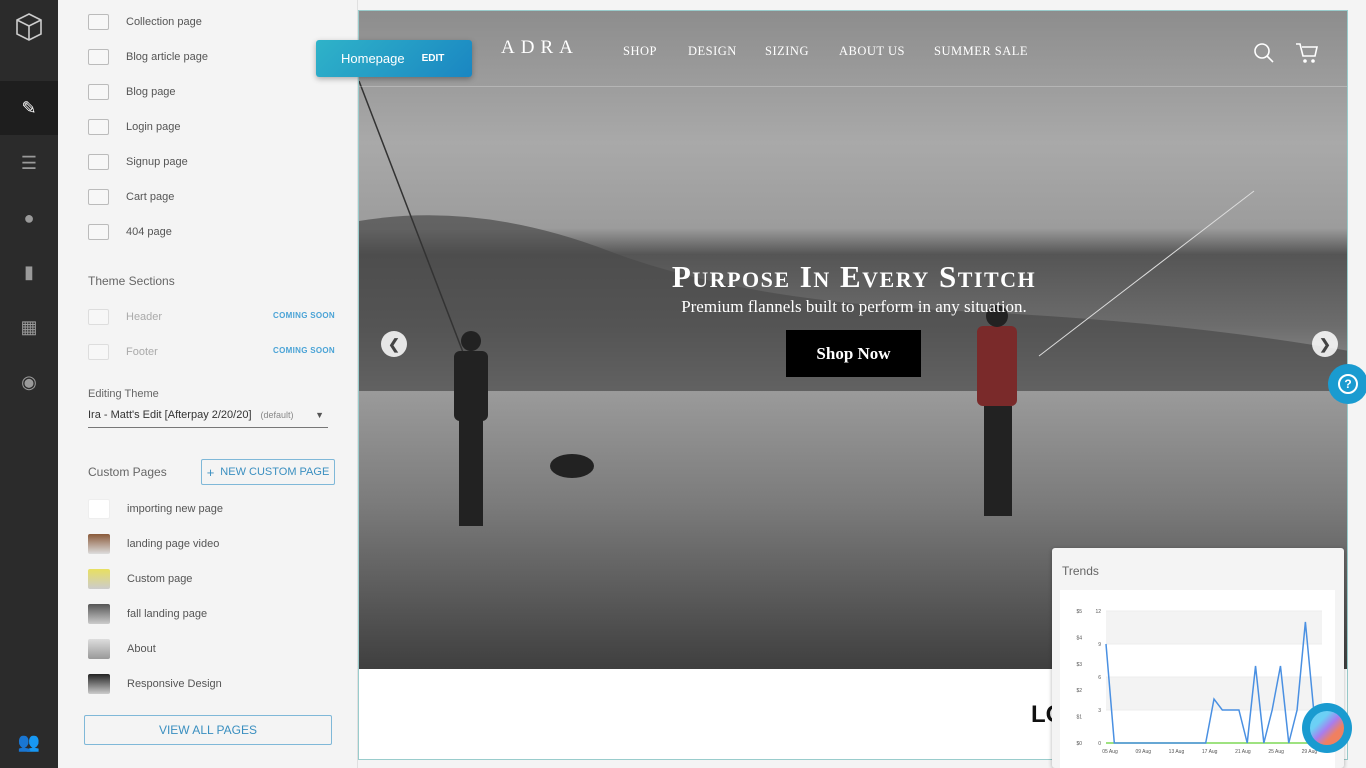 The image size is (1366, 768). Describe the element at coordinates (210, 472) in the screenshot. I see `plus-icon: +` at that location.